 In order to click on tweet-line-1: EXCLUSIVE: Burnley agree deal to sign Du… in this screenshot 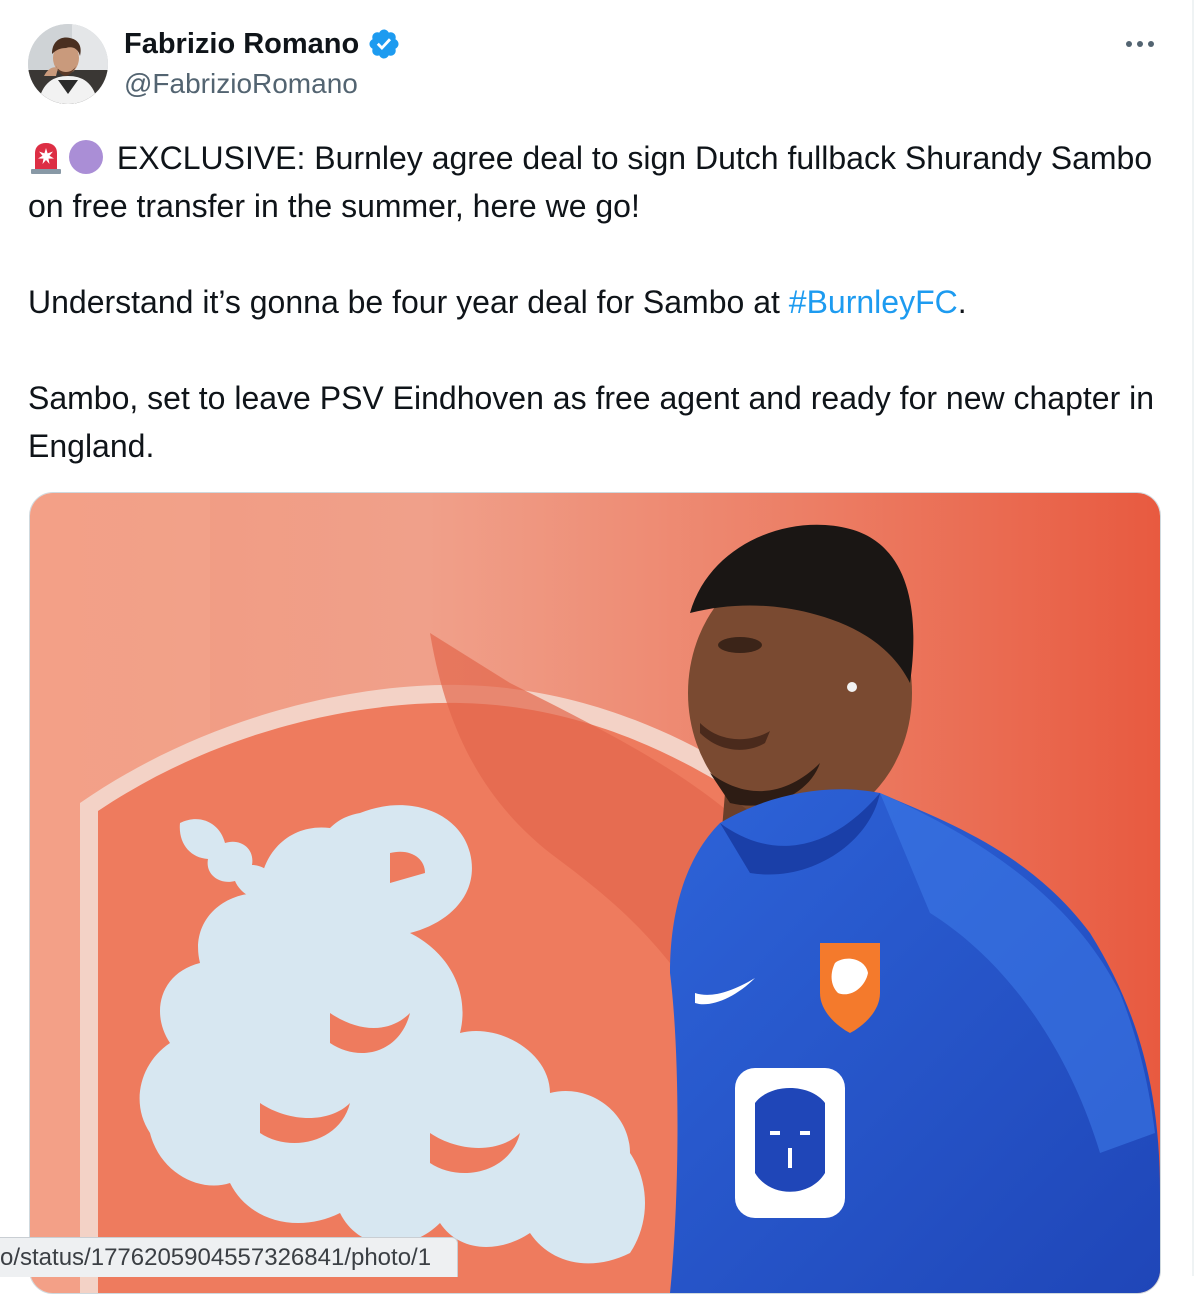, I will do `click(590, 182)`.